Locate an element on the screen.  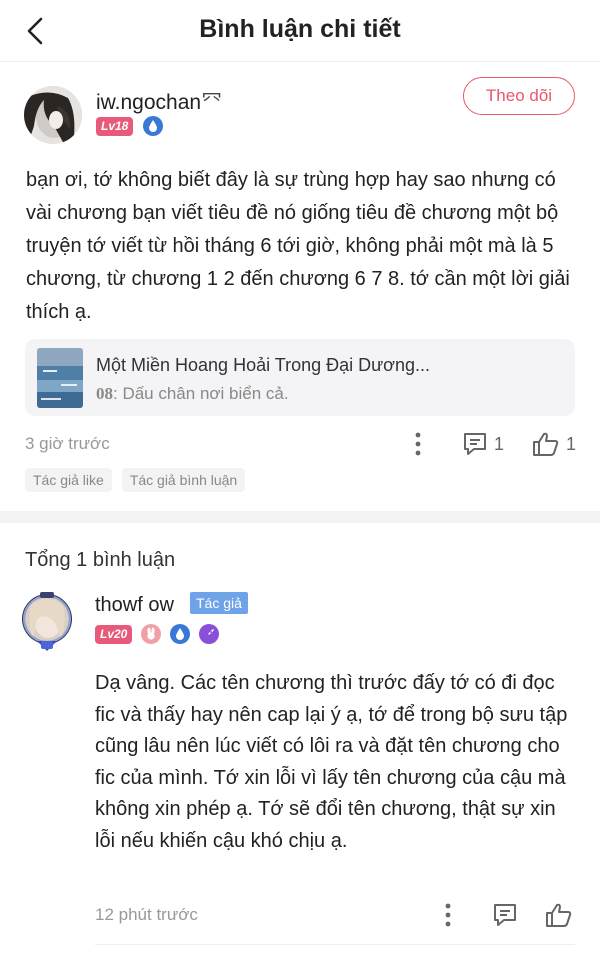
comment-button: 1 is located at coordinates (483, 444).